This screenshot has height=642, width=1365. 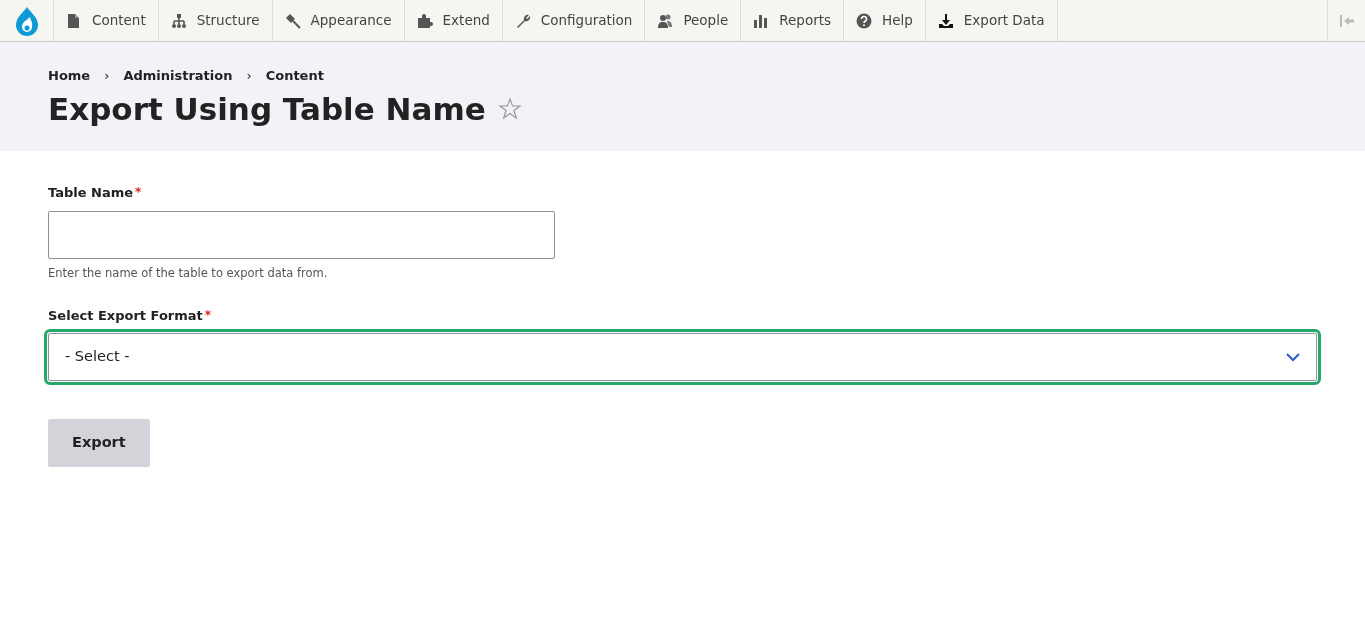 I want to click on toolbar-item: Structure, so click(x=215, y=20).